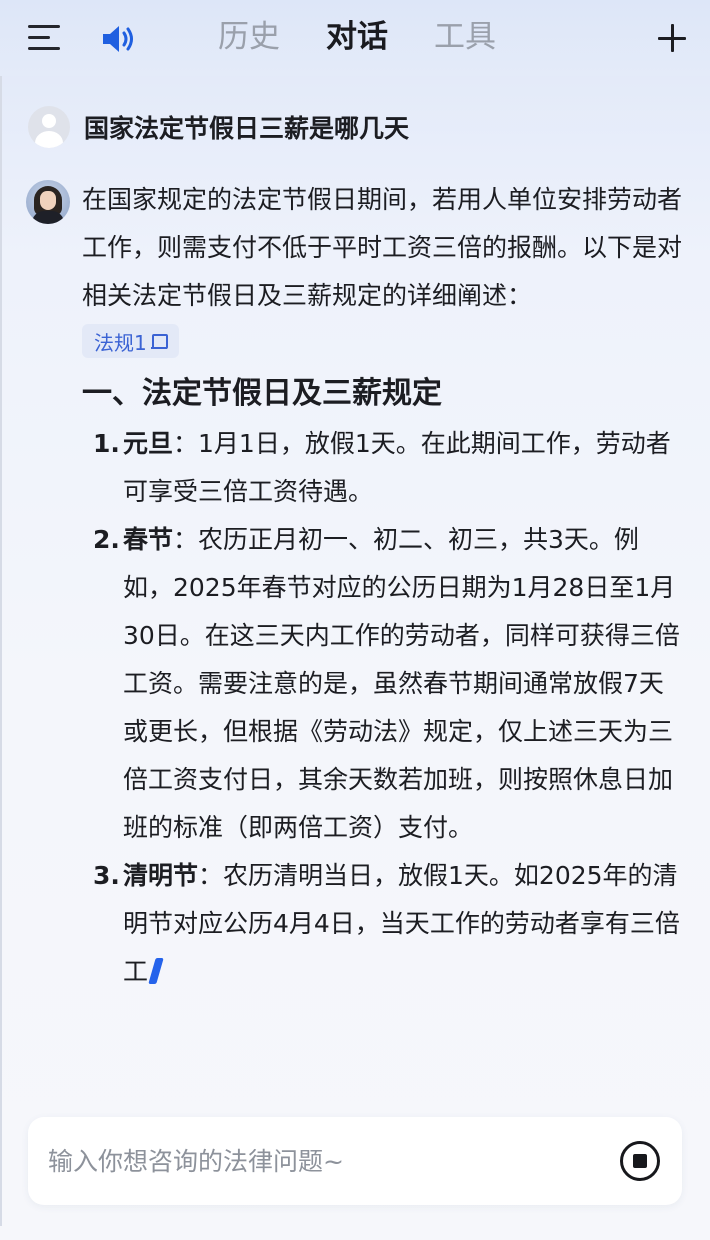 Image resolution: width=710 pixels, height=1240 pixels. I want to click on list-number: 3., so click(106, 875).